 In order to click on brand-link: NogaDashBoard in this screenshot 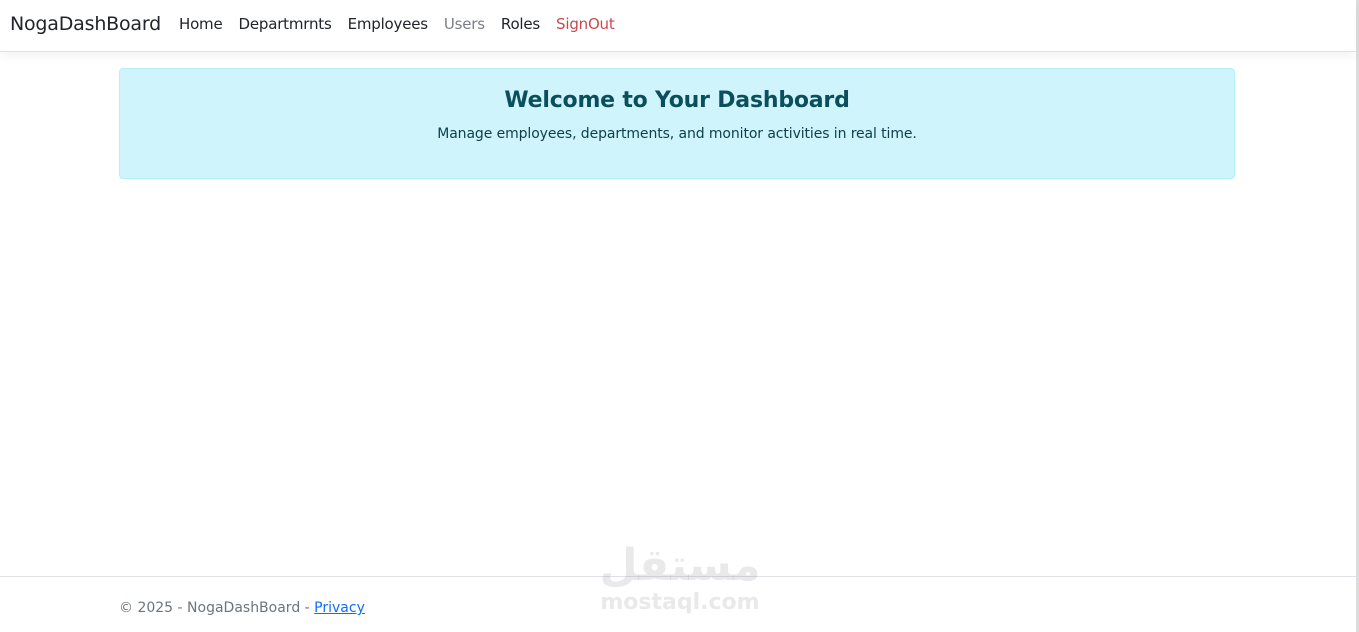, I will do `click(85, 24)`.